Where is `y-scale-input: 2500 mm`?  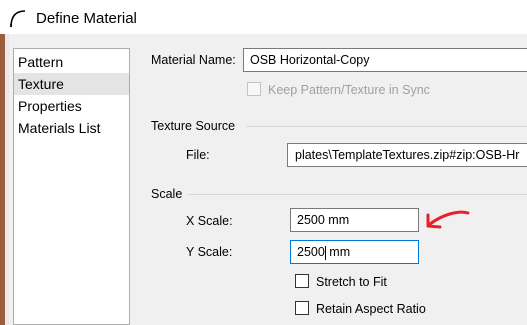
y-scale-input: 2500 mm is located at coordinates (354, 252).